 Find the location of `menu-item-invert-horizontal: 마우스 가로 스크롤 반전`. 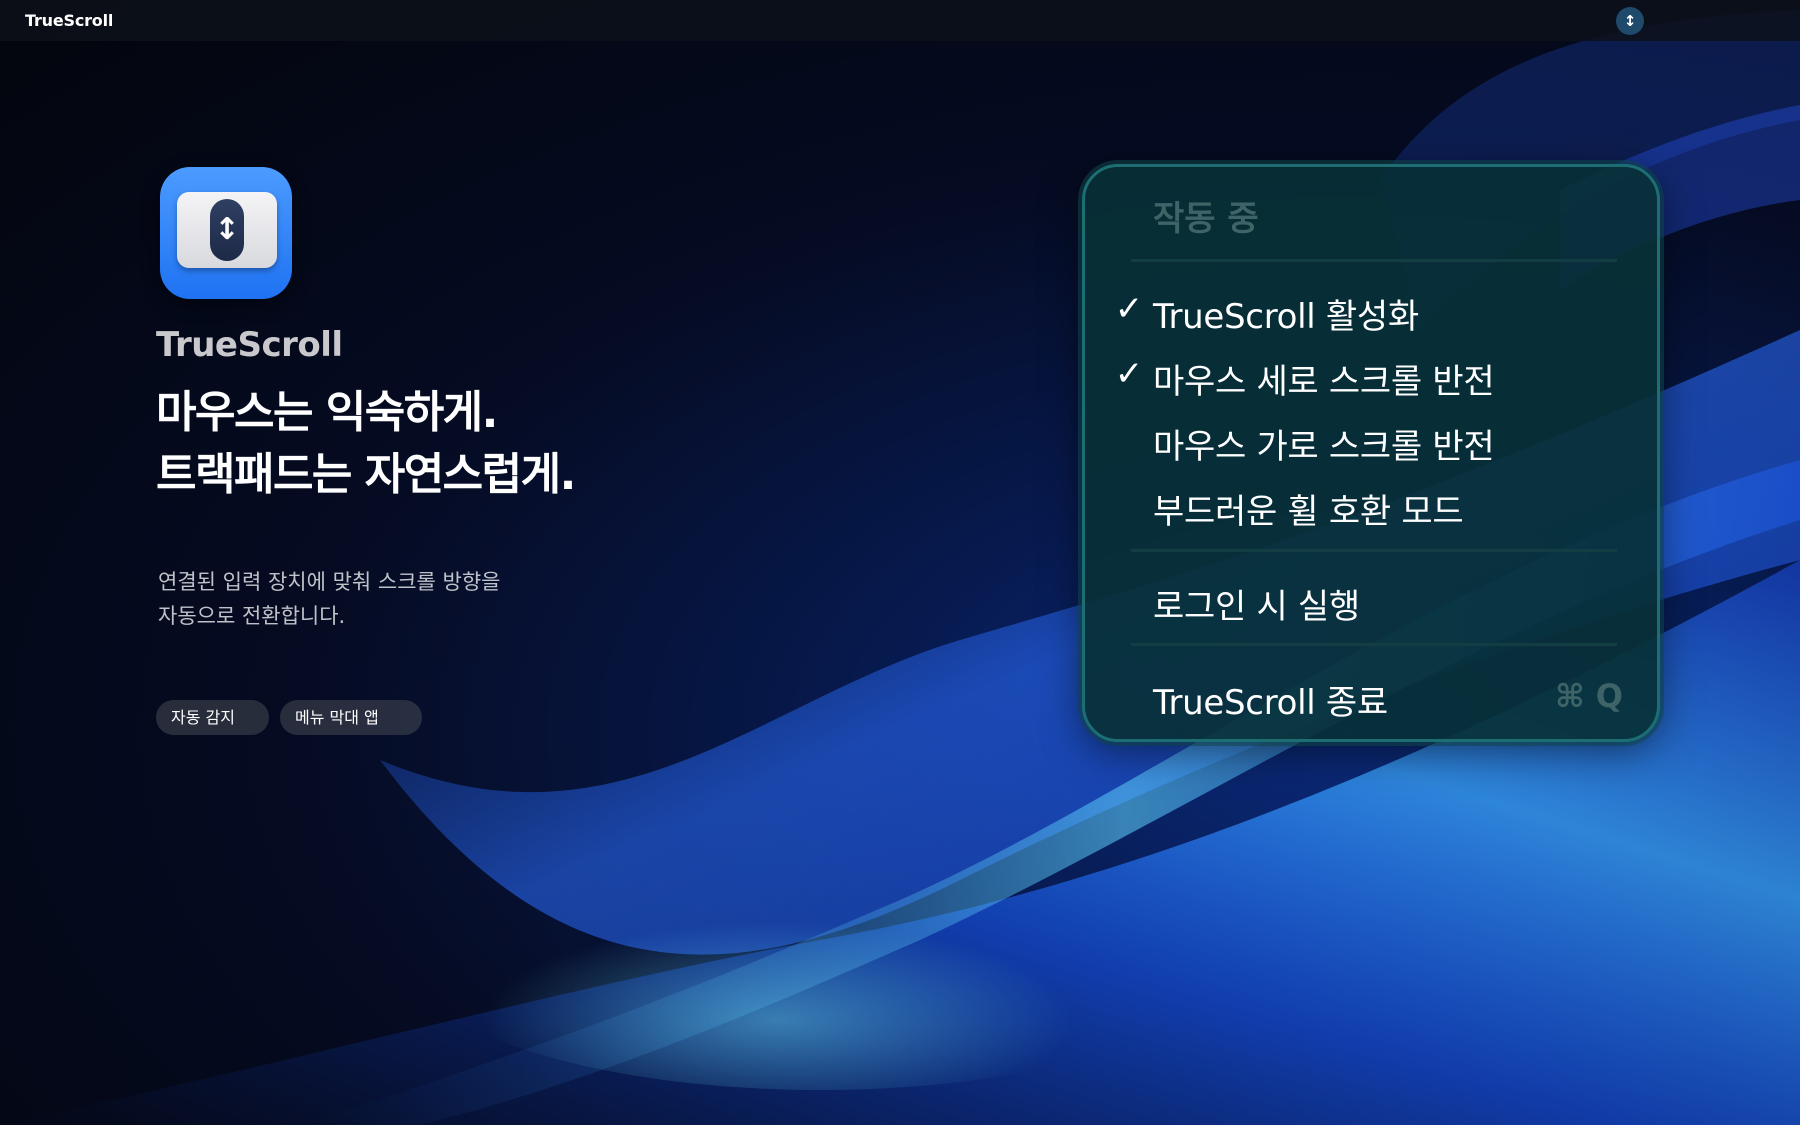

menu-item-invert-horizontal: 마우스 가로 스크롤 반전 is located at coordinates (1372, 441).